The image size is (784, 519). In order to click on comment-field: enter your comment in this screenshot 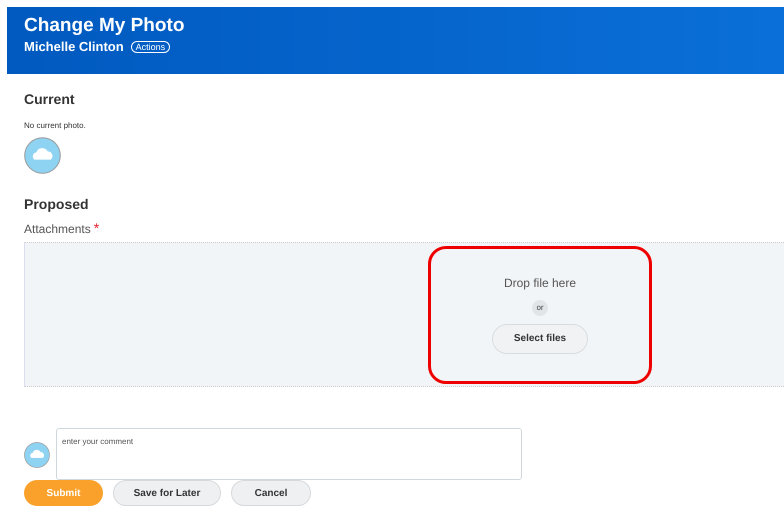, I will do `click(289, 454)`.